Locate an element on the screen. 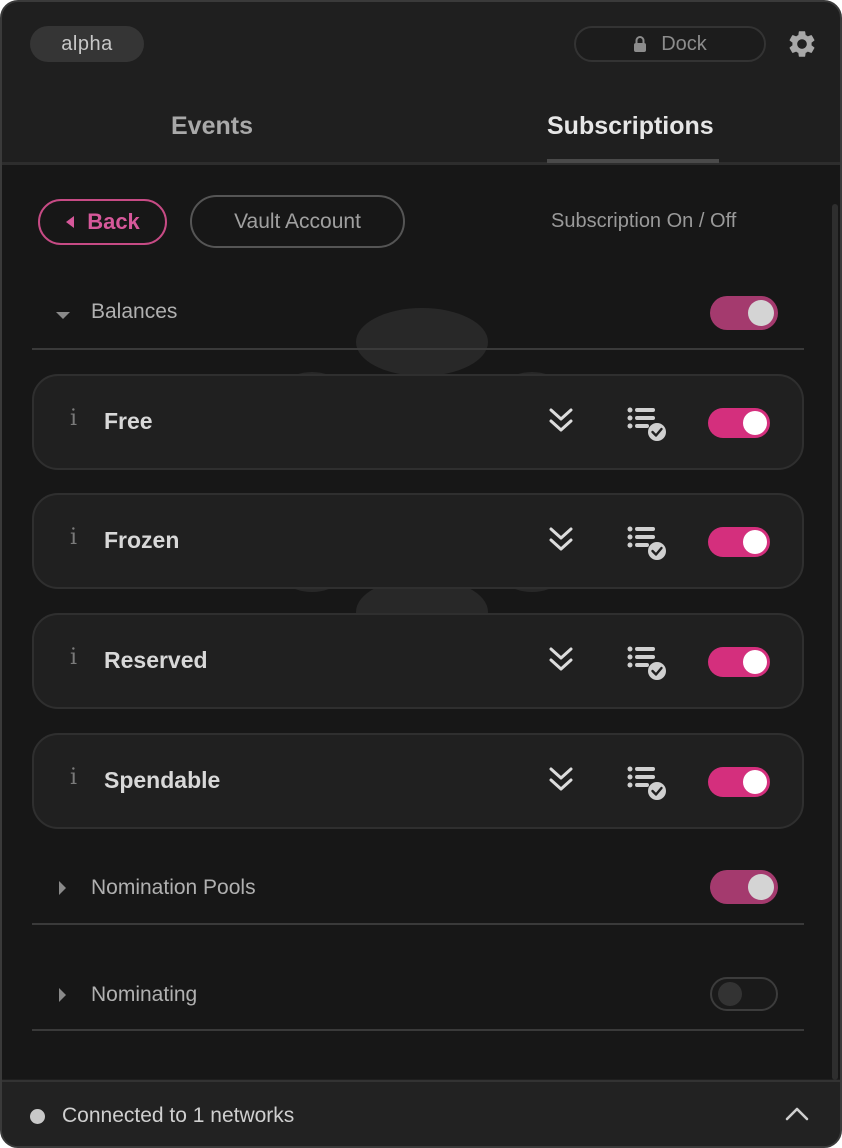 Image resolution: width=842 pixels, height=1148 pixels. status-footer: Connected to 1 networks is located at coordinates (421, 1113).